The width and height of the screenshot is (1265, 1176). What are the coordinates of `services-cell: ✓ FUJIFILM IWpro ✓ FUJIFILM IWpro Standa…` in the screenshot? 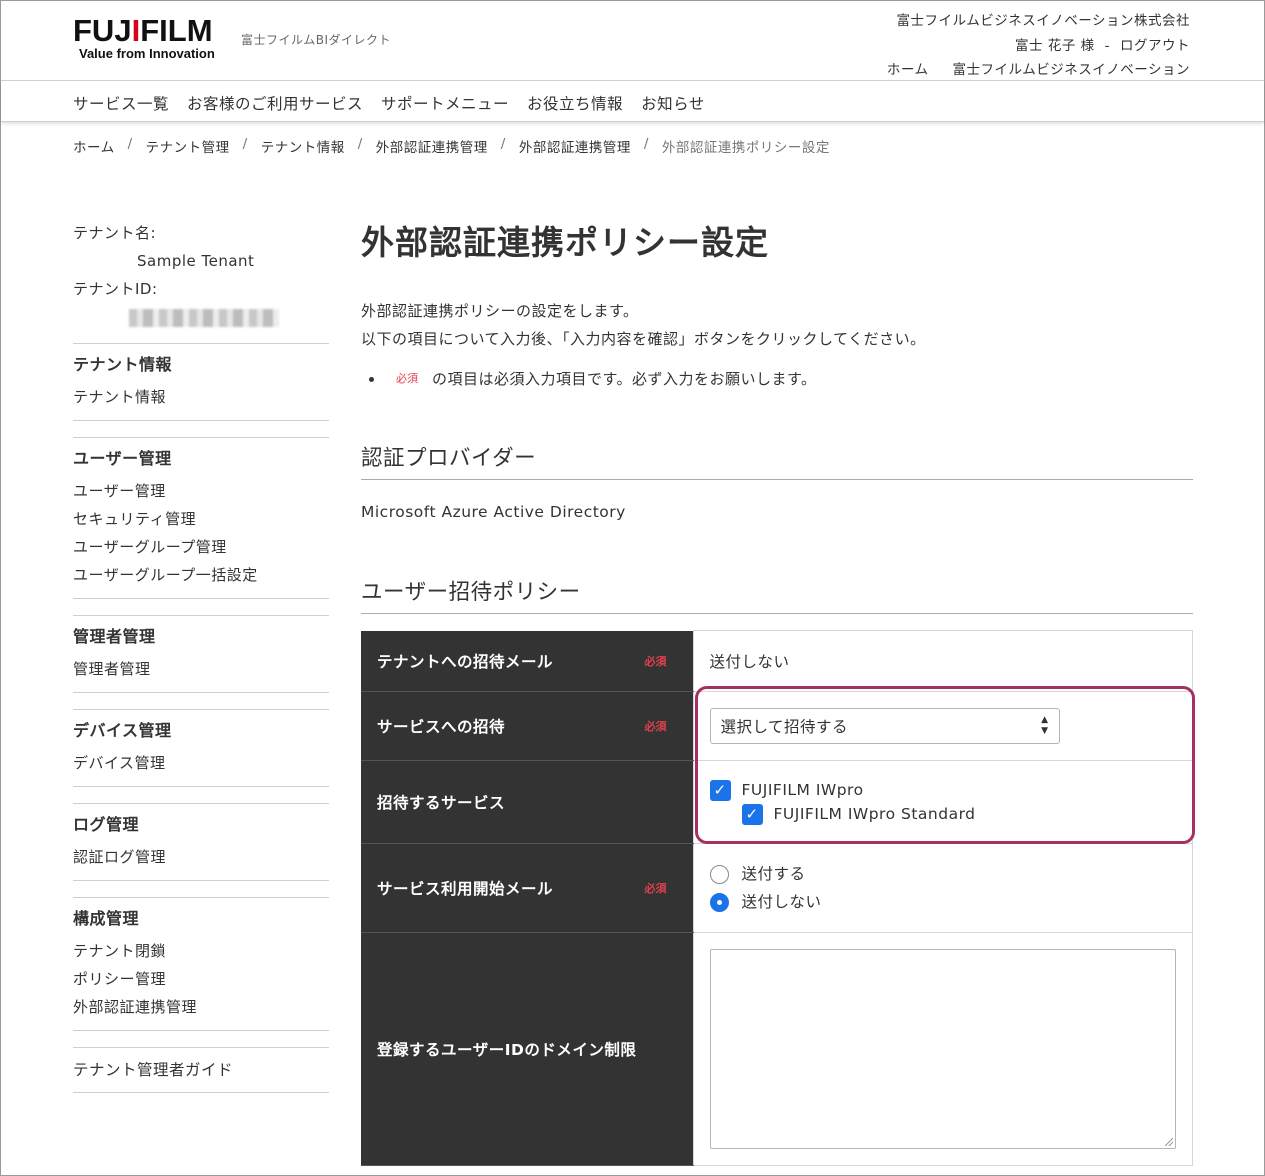 It's located at (942, 802).